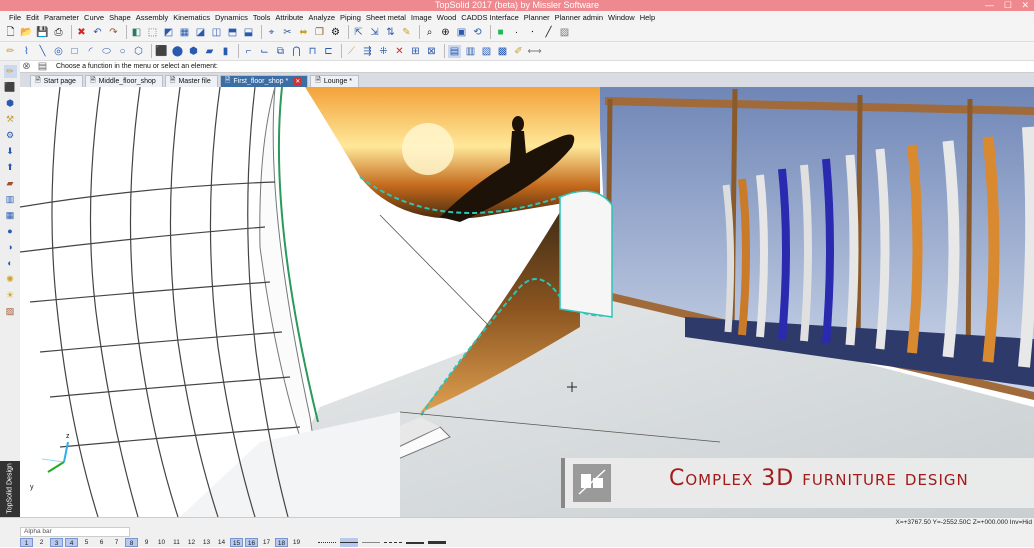  What do you see at coordinates (399, 51) in the screenshot?
I see `mirror-icon: ✕` at bounding box center [399, 51].